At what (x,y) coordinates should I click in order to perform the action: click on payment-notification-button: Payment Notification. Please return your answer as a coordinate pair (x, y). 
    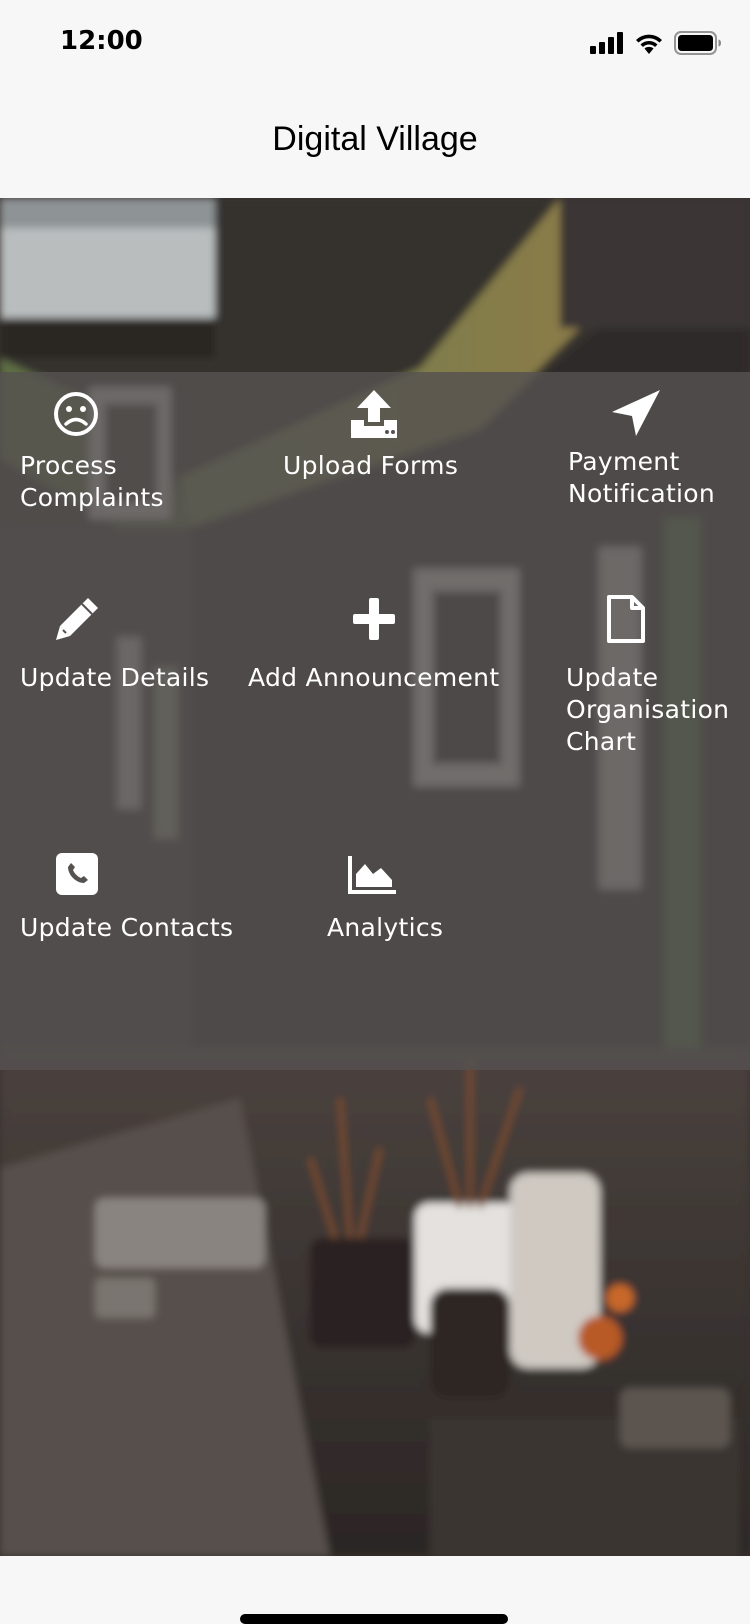
    Looking at the image, I should click on (625, 457).